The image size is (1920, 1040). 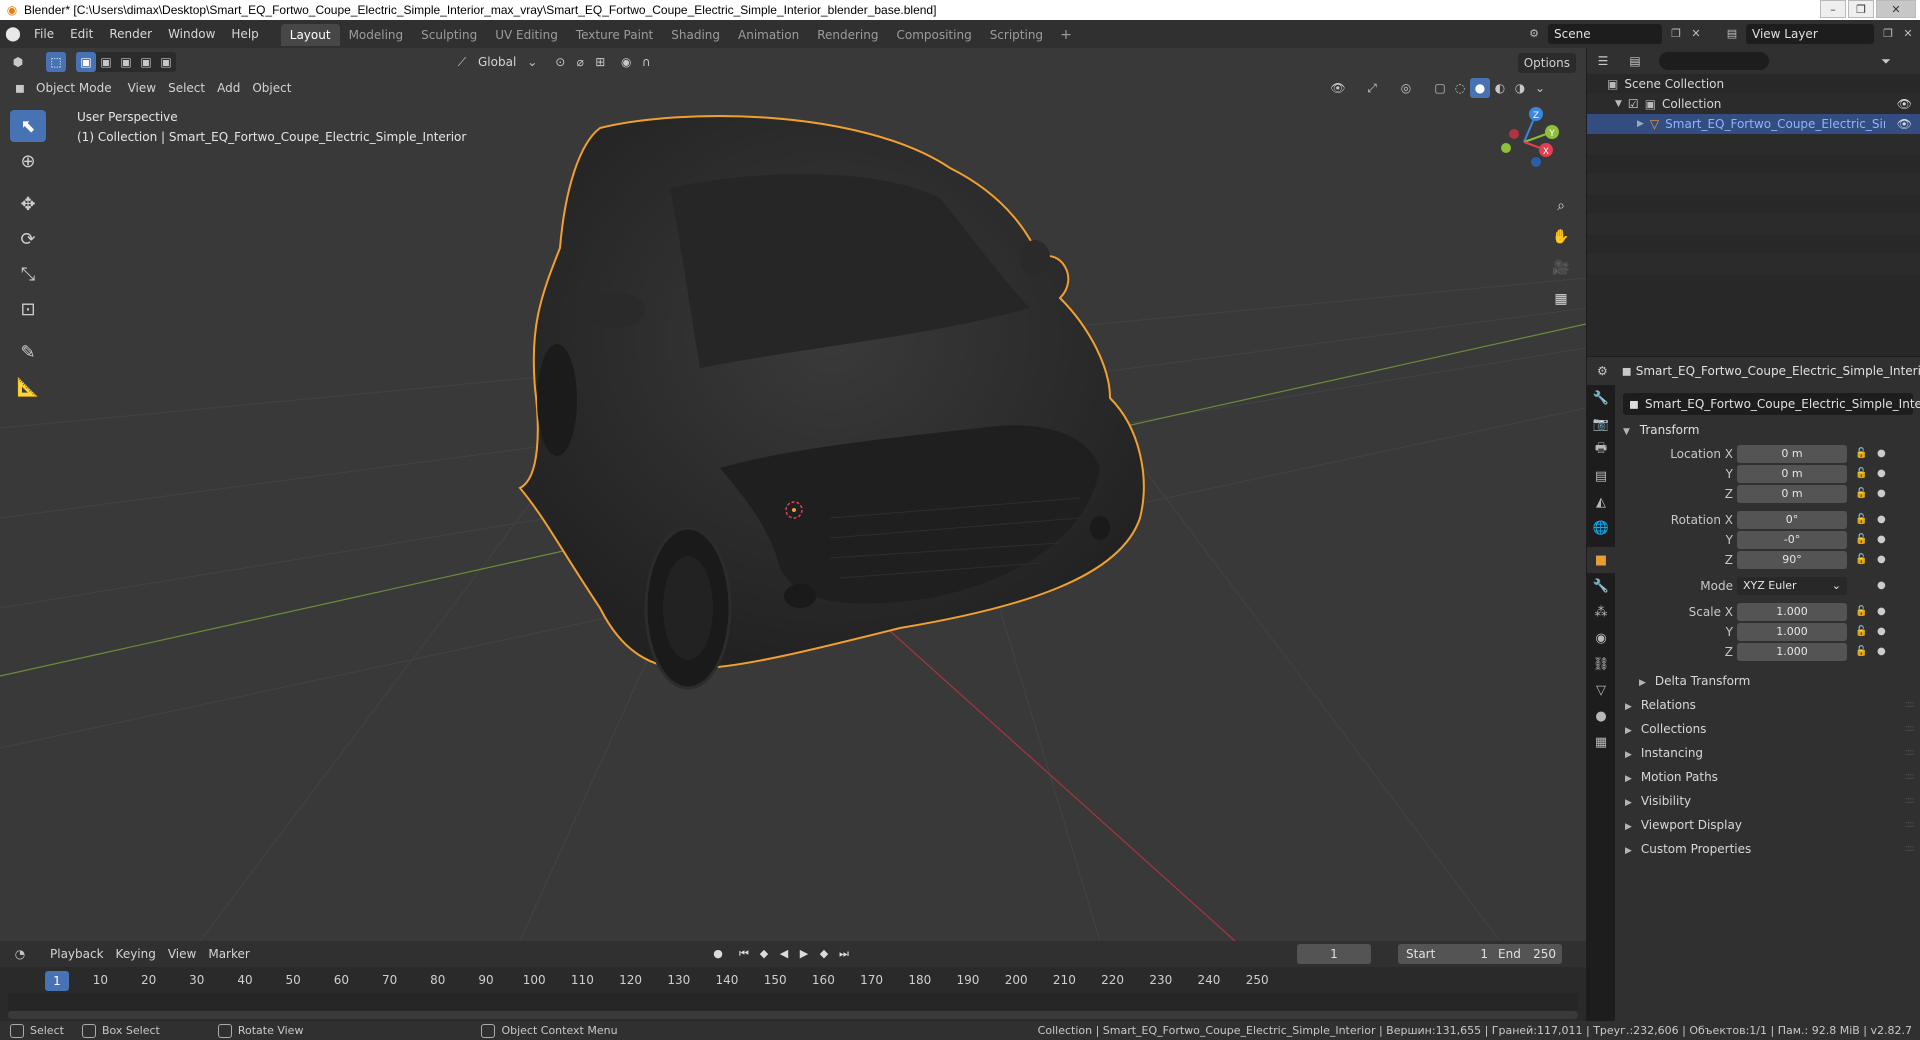 I want to click on view-layer-field: View Layer, so click(x=1810, y=34).